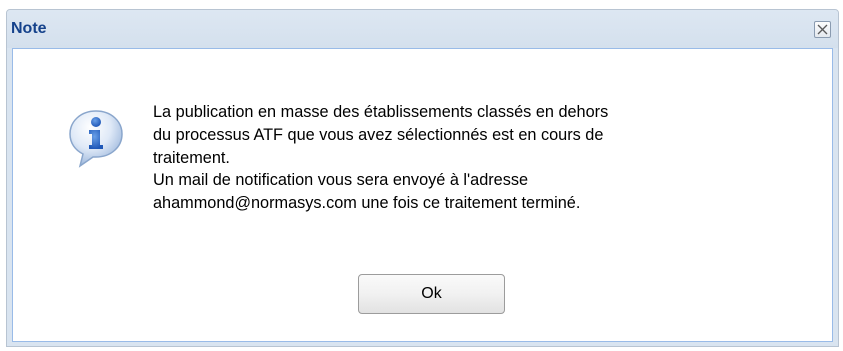 This screenshot has height=351, width=843. I want to click on message-line: traitement., so click(191, 157).